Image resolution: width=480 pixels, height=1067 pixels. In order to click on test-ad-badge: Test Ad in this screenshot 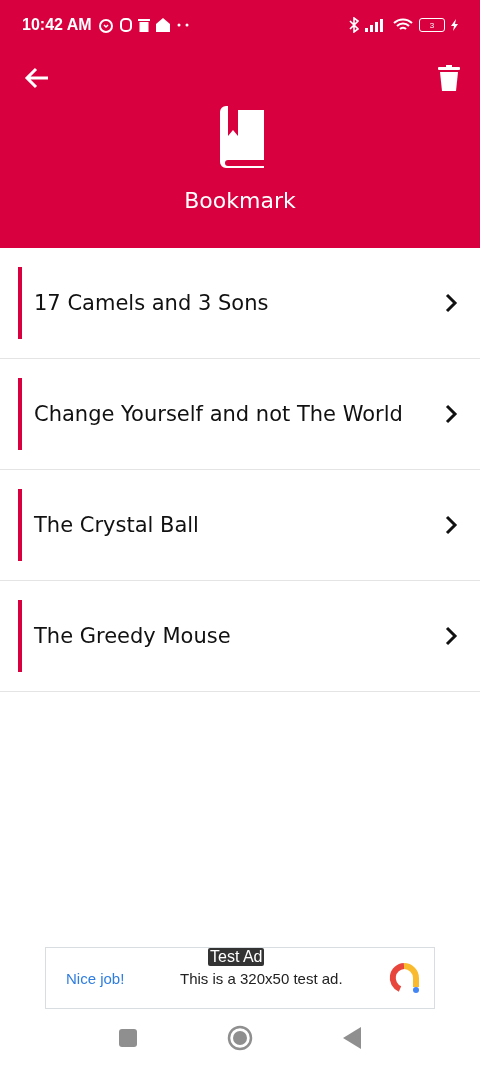, I will do `click(236, 957)`.